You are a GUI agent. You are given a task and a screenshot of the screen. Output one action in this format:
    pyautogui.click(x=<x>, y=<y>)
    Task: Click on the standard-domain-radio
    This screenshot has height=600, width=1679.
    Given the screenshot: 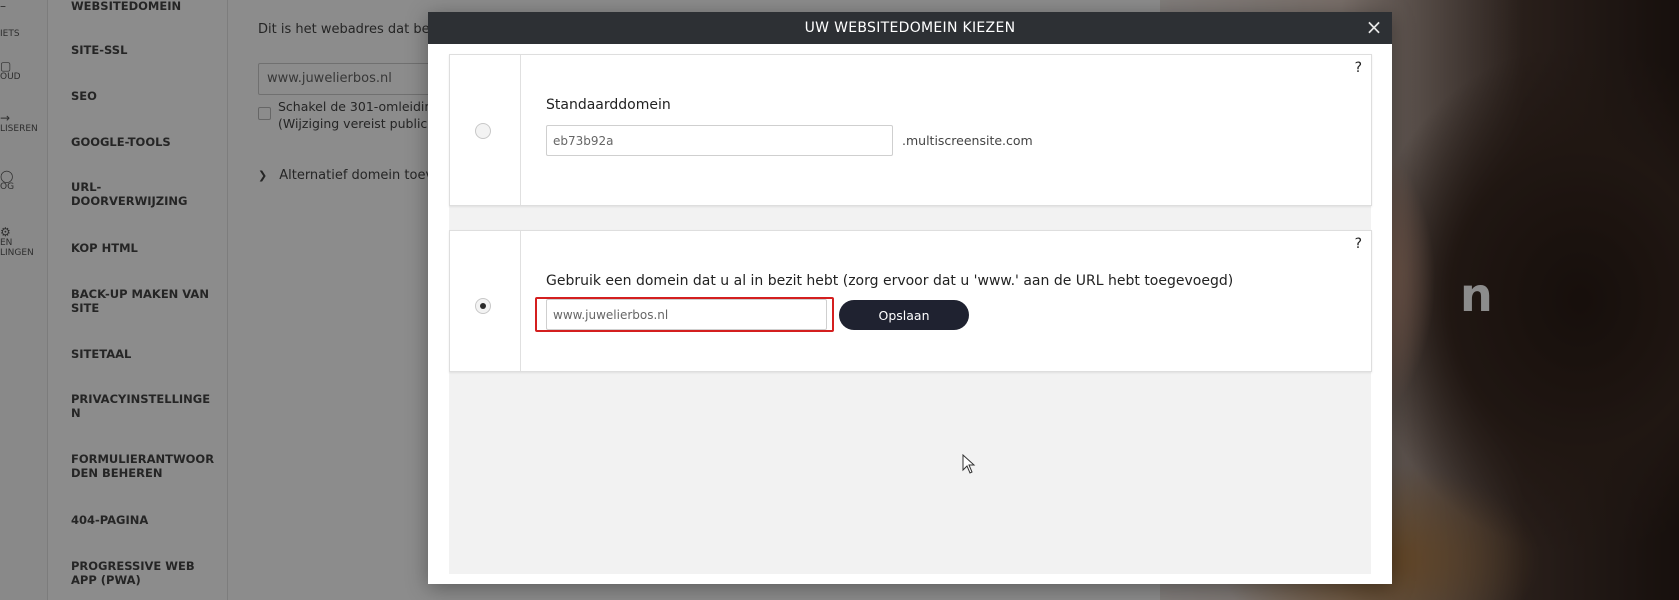 What is the action you would take?
    pyautogui.click(x=483, y=131)
    